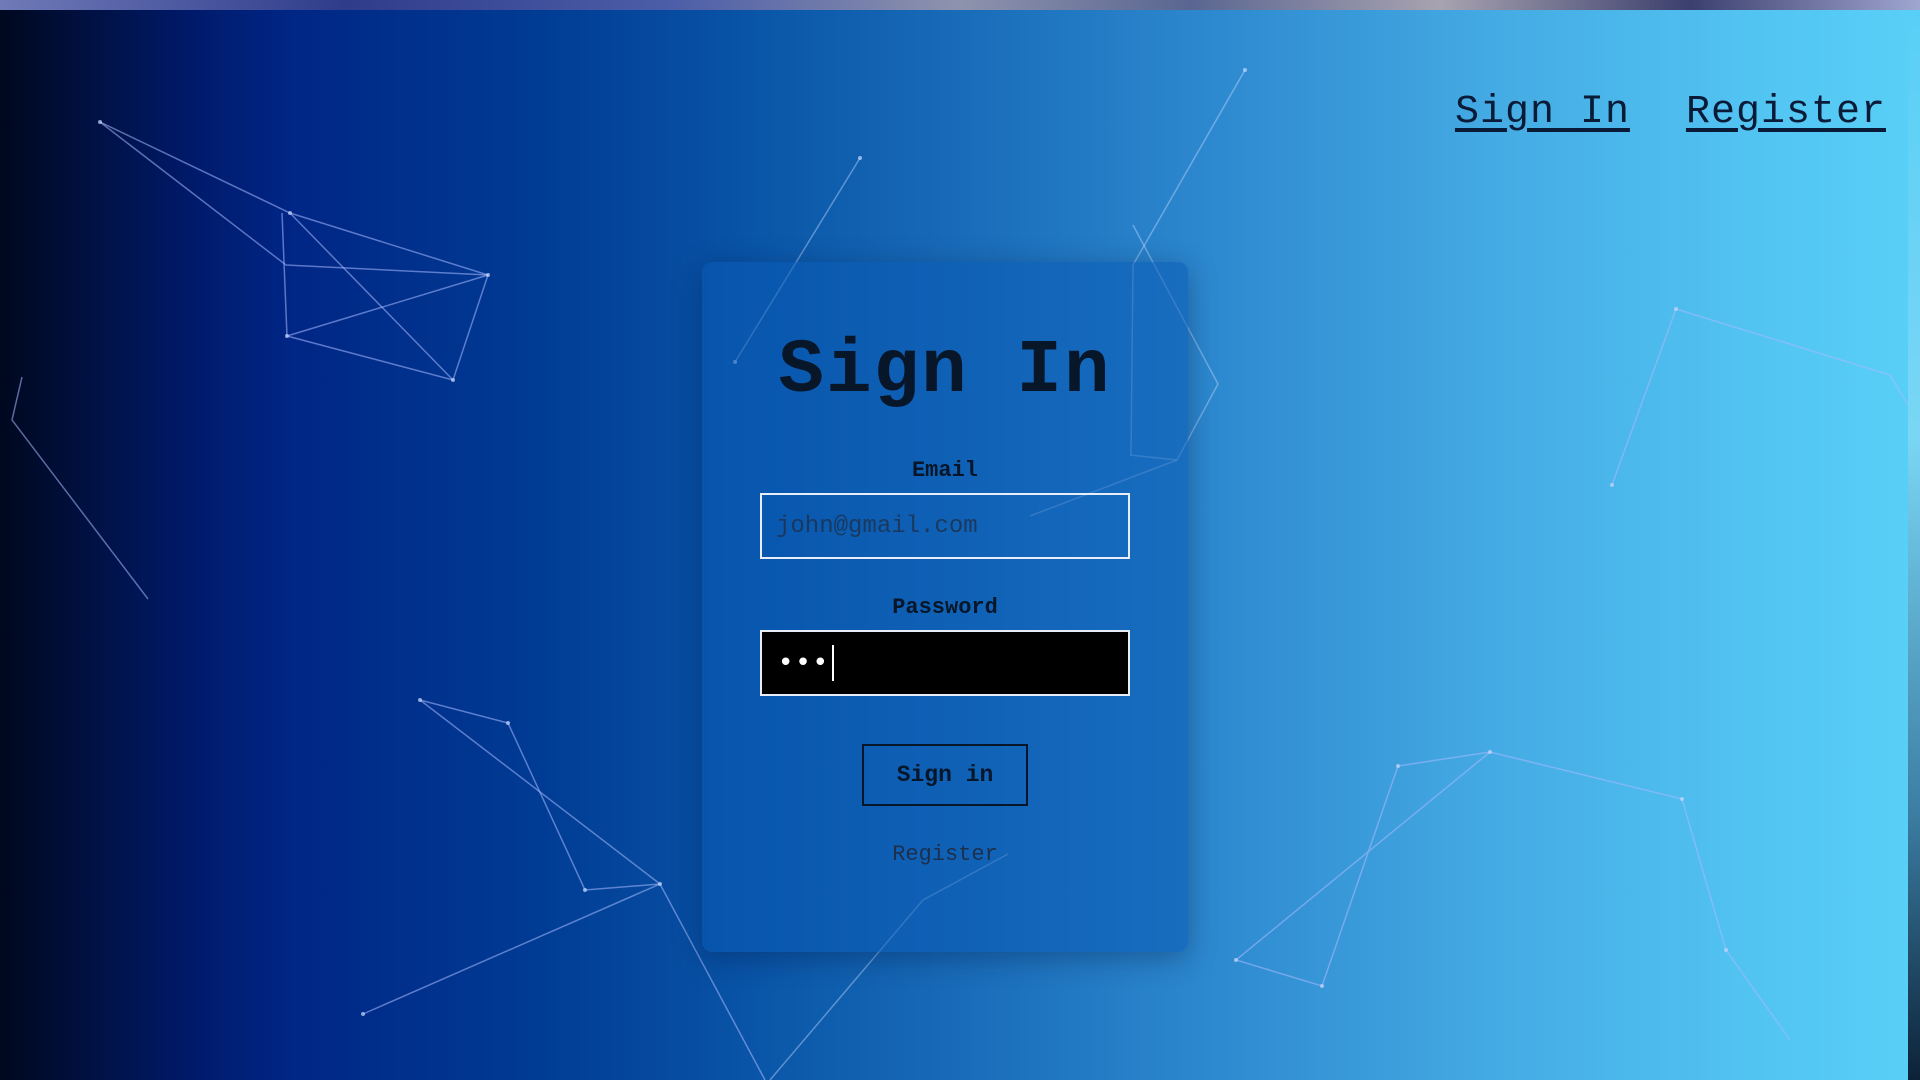  I want to click on email-field: john@gmail.com, so click(945, 526).